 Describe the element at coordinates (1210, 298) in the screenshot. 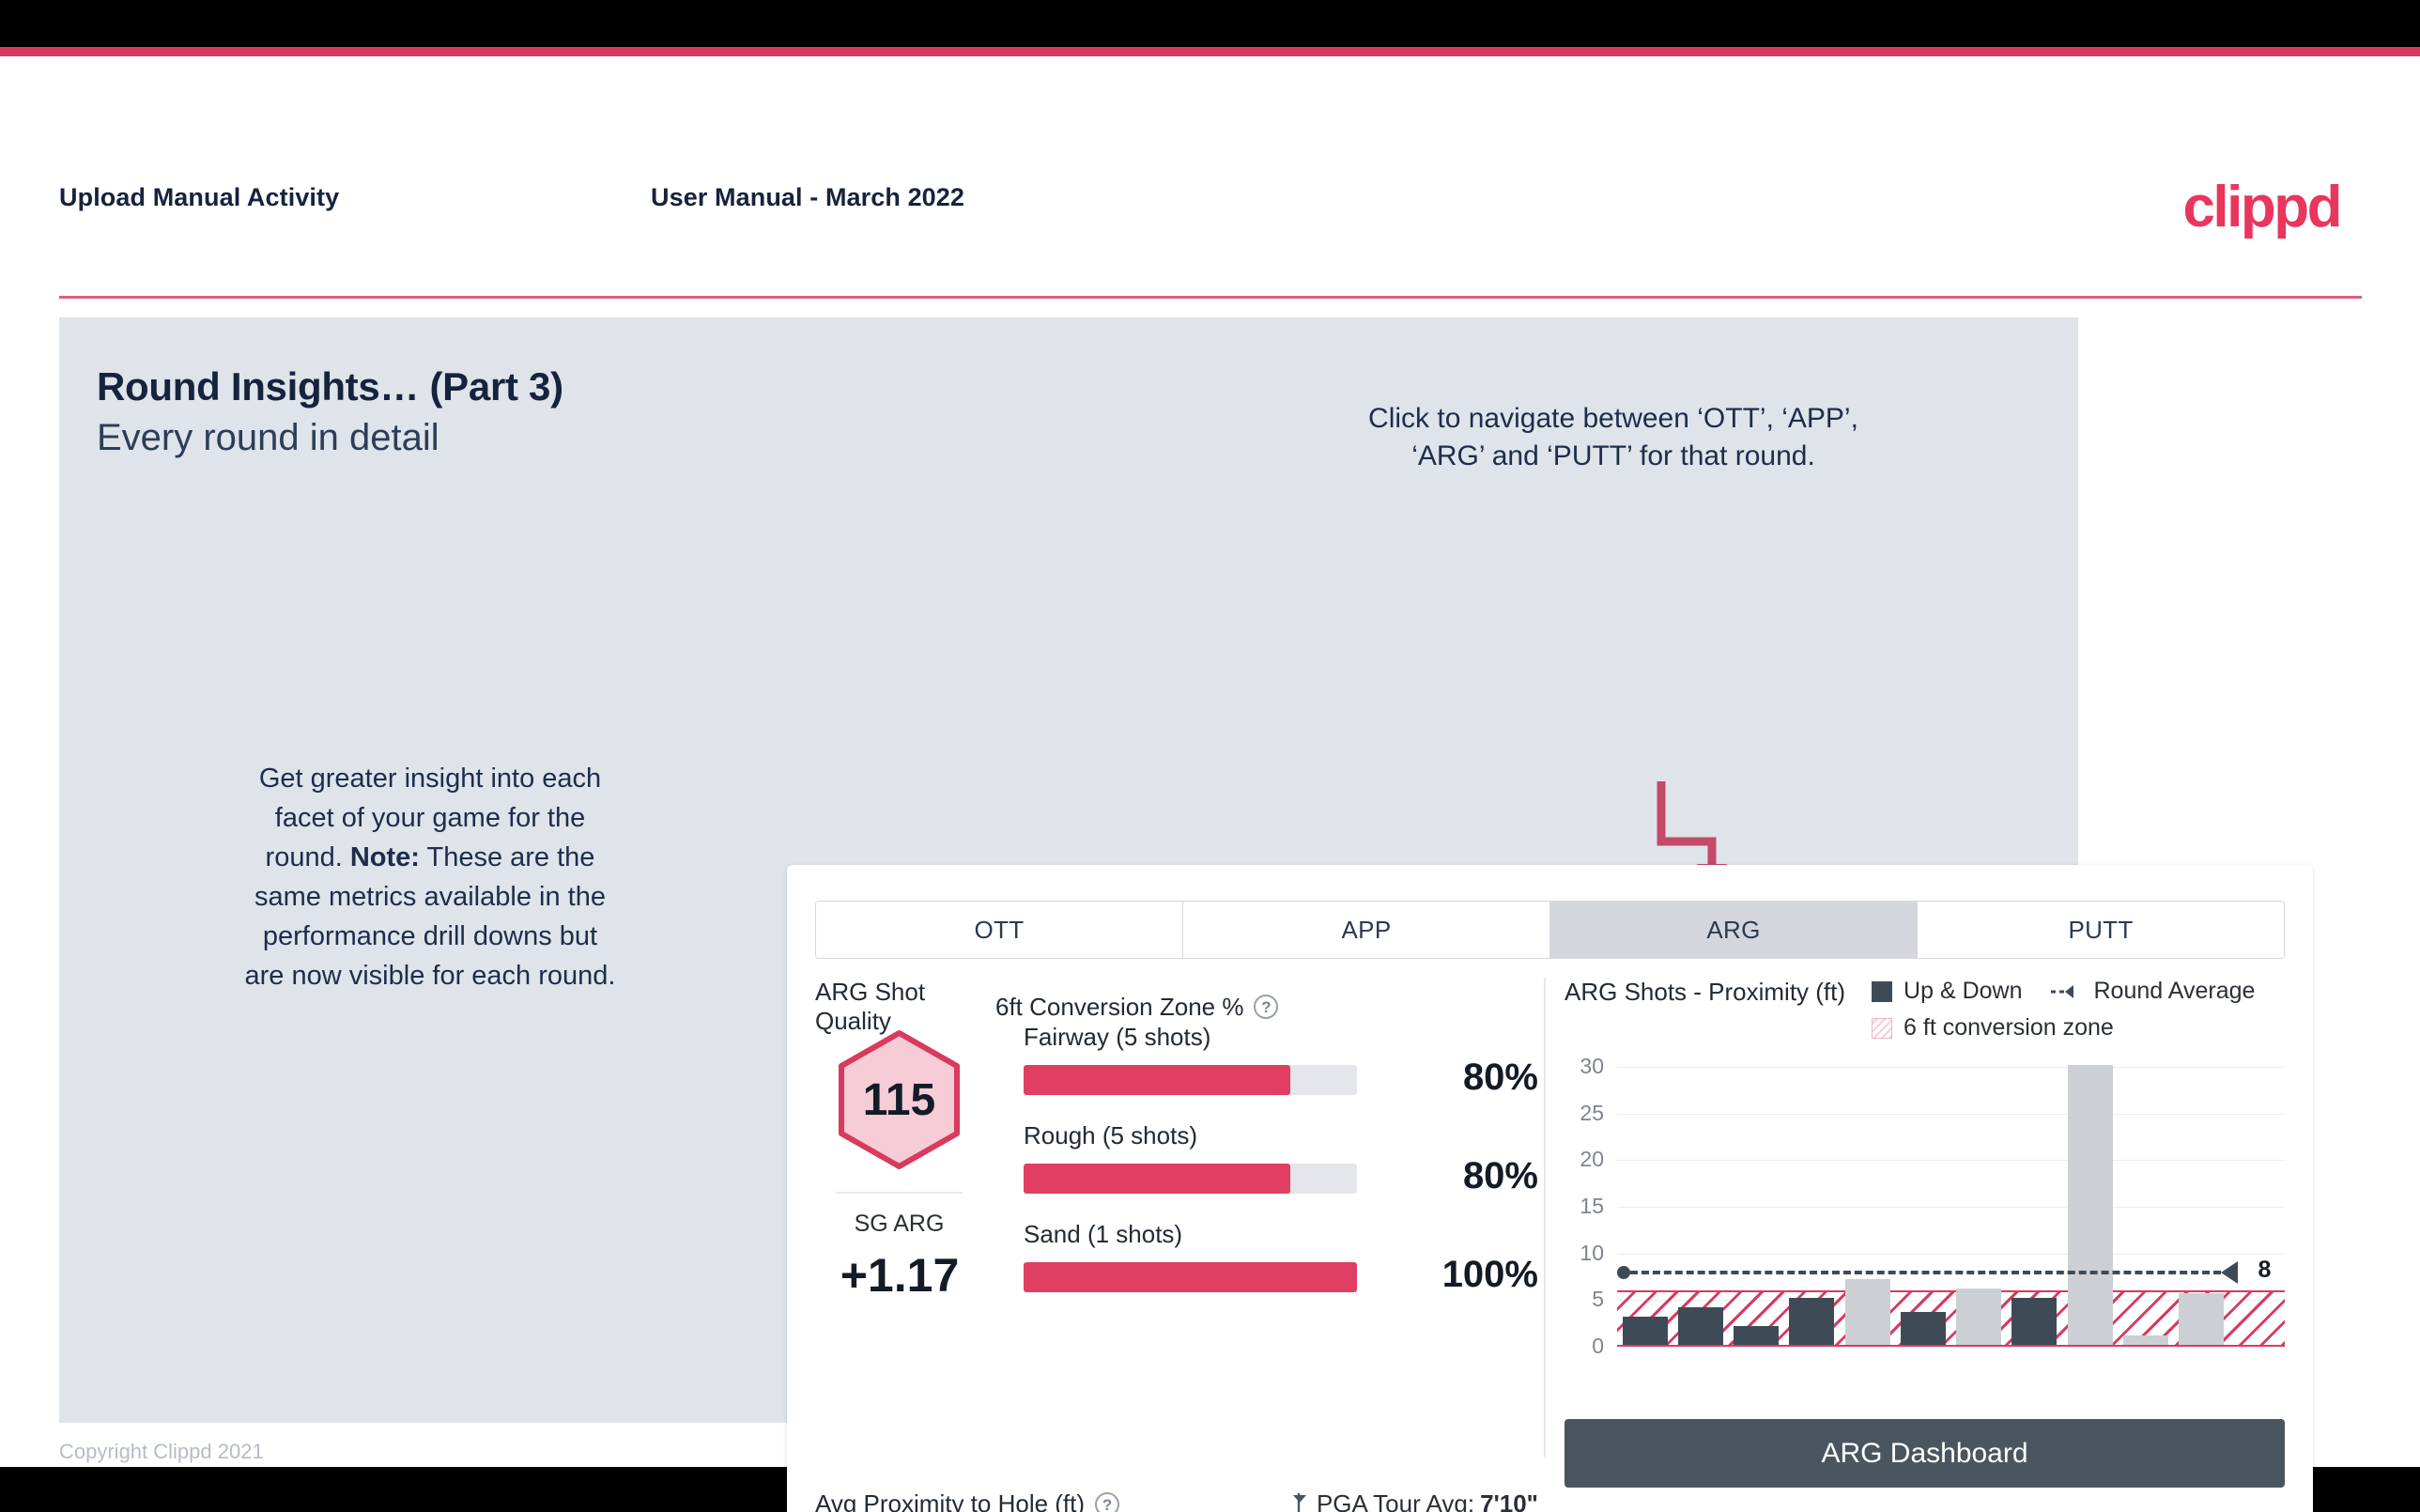

I see `header-divider` at that location.